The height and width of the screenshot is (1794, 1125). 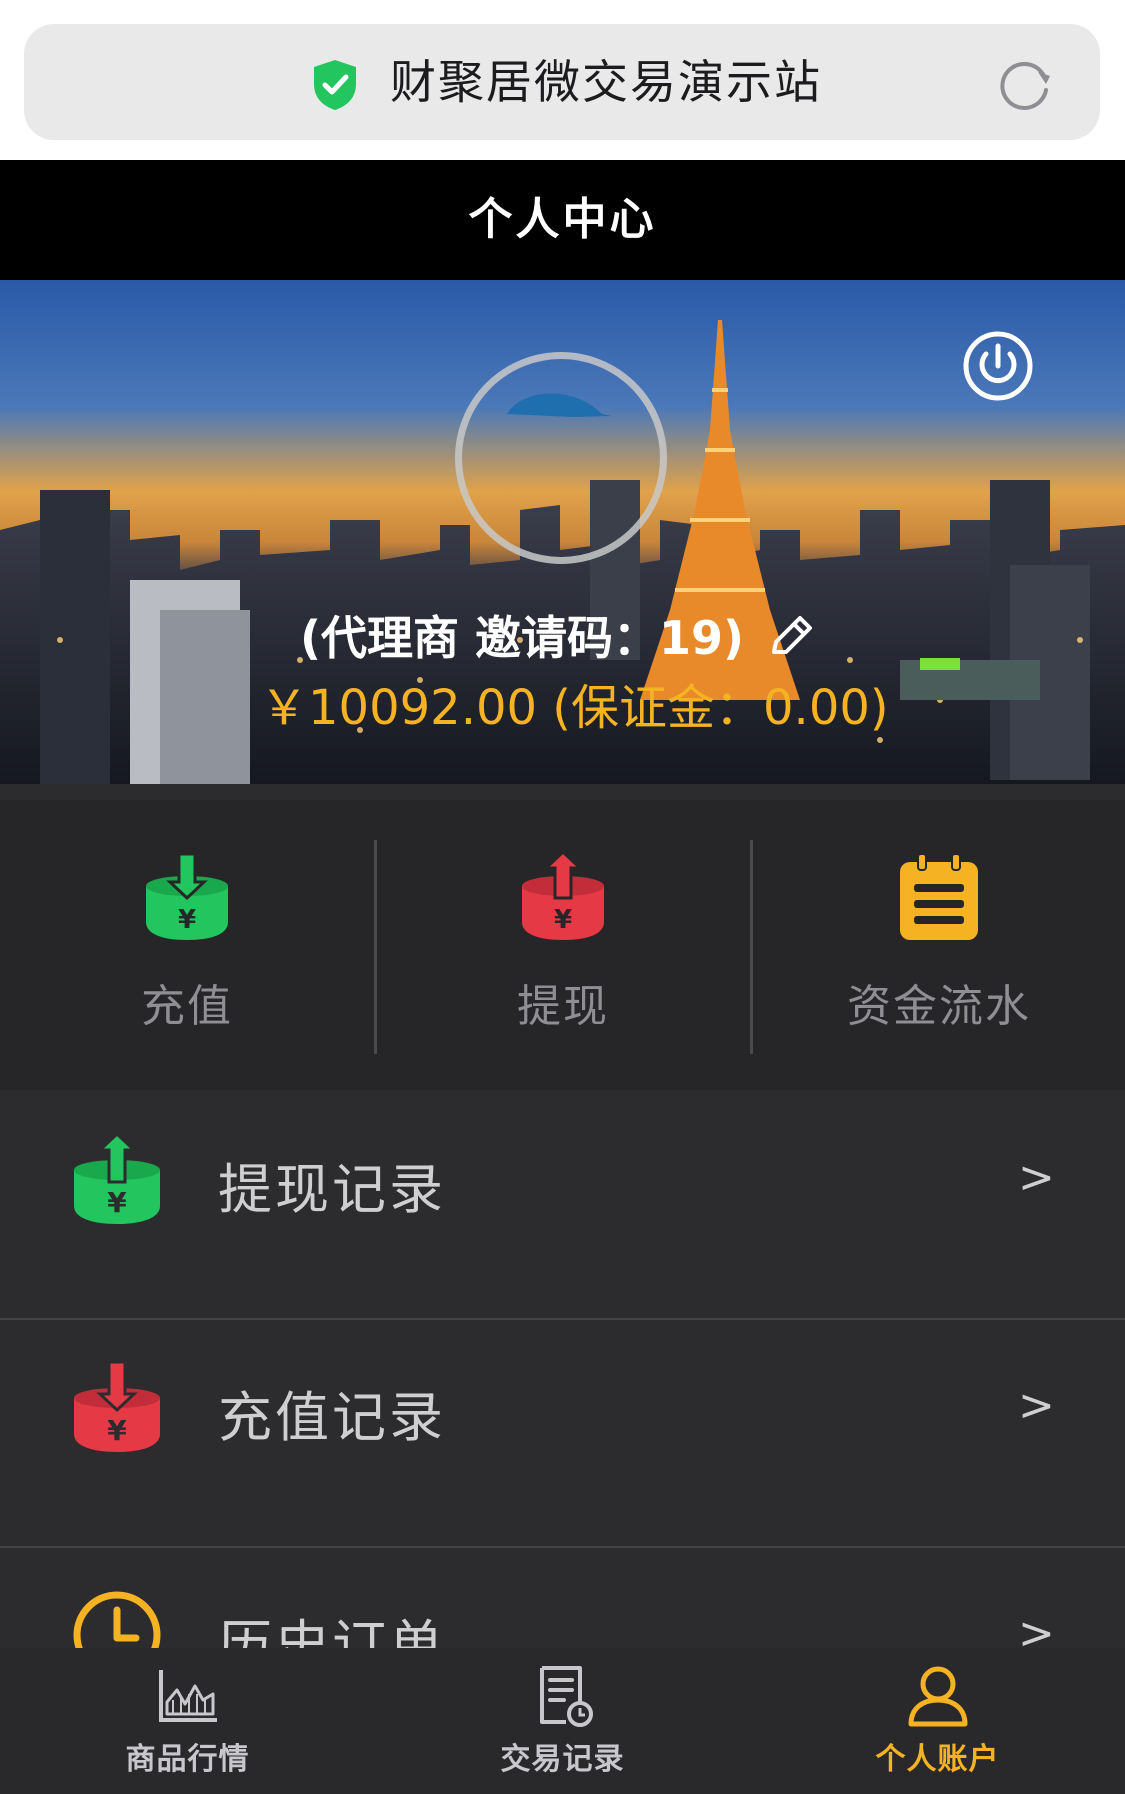 I want to click on deposit-label: 充值, so click(x=187, y=1006).